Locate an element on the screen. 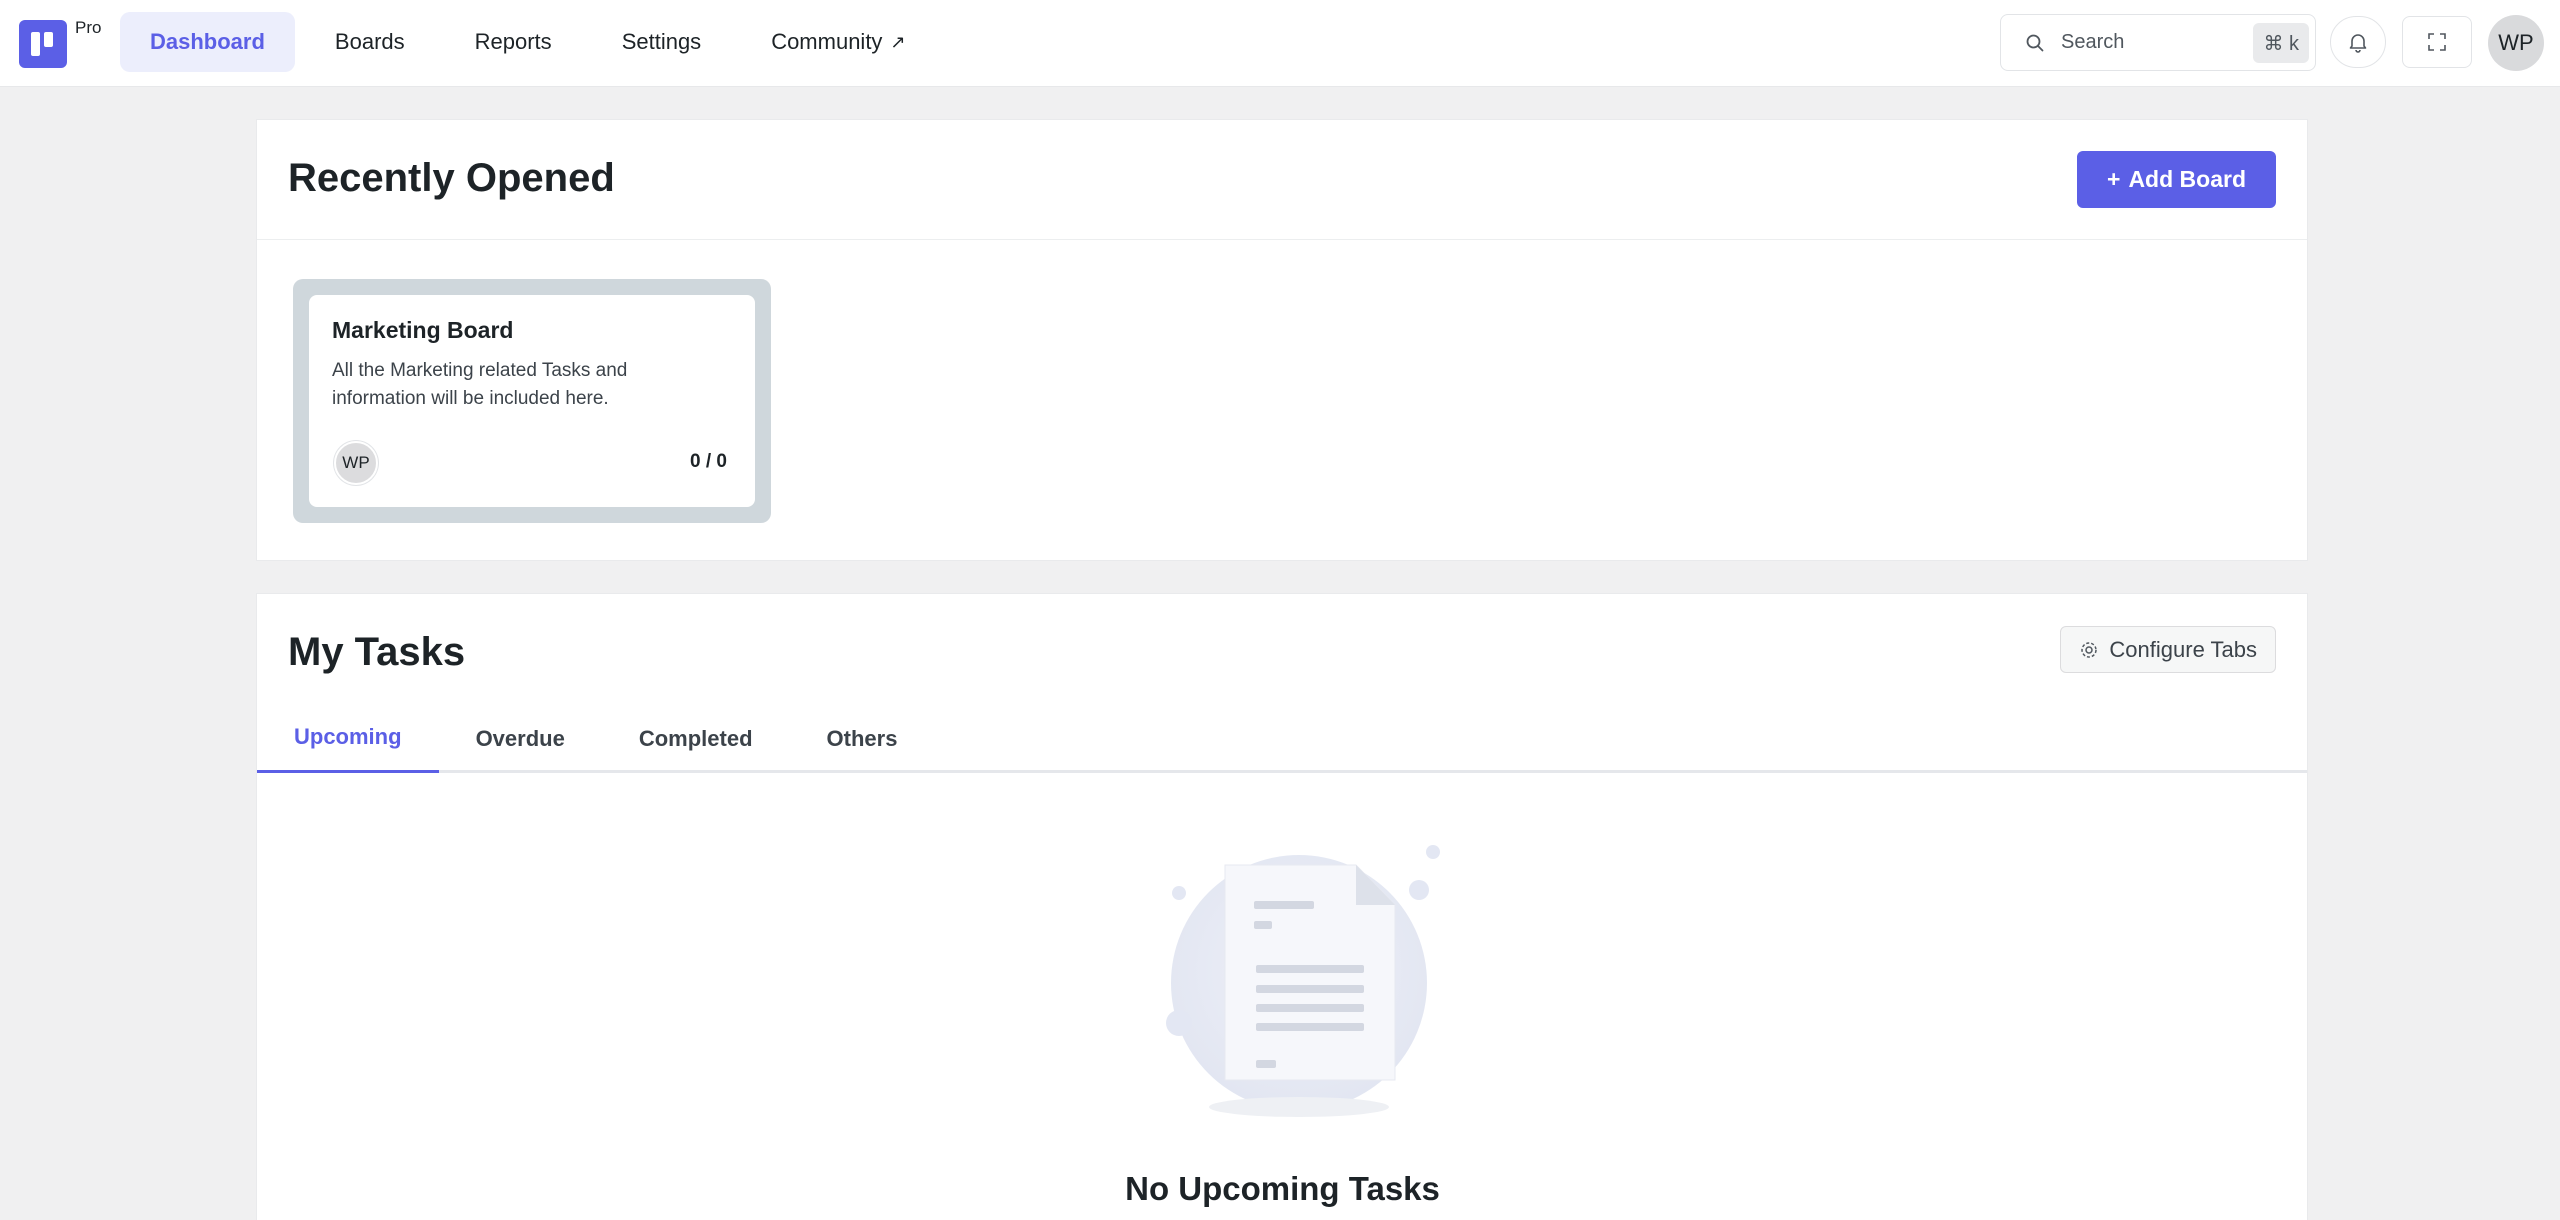  fullscreen-icon is located at coordinates (2437, 42).